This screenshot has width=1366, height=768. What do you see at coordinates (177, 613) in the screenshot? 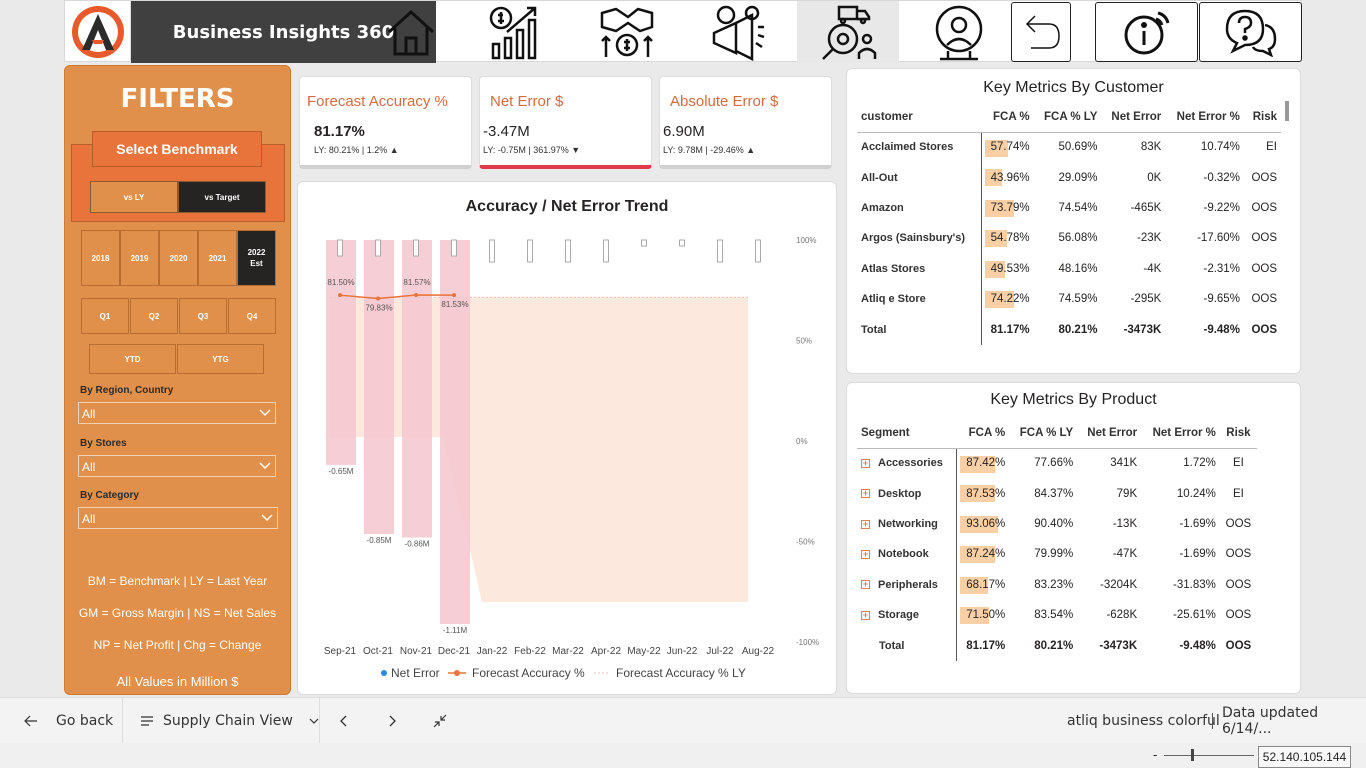
I see `abbrev-note-2: GM = Gross Margin | NS = Net Sales` at bounding box center [177, 613].